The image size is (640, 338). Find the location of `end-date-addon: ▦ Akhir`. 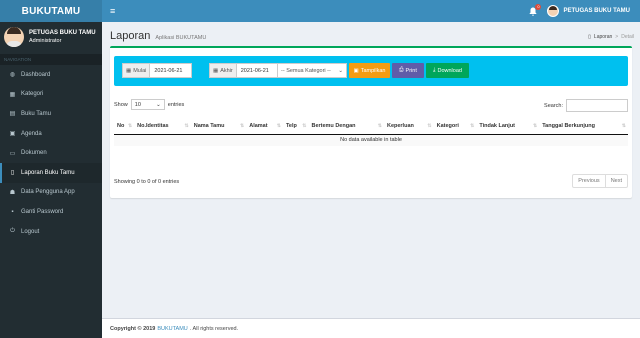

end-date-addon: ▦ Akhir is located at coordinates (223, 70).